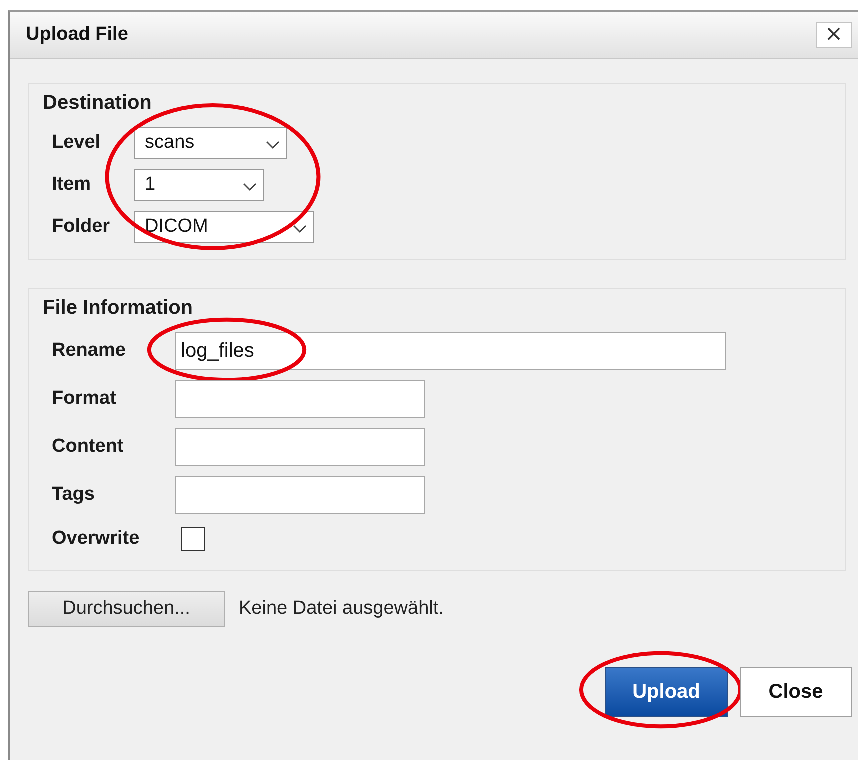 The width and height of the screenshot is (858, 760). I want to click on dropdown: 1, so click(199, 185).